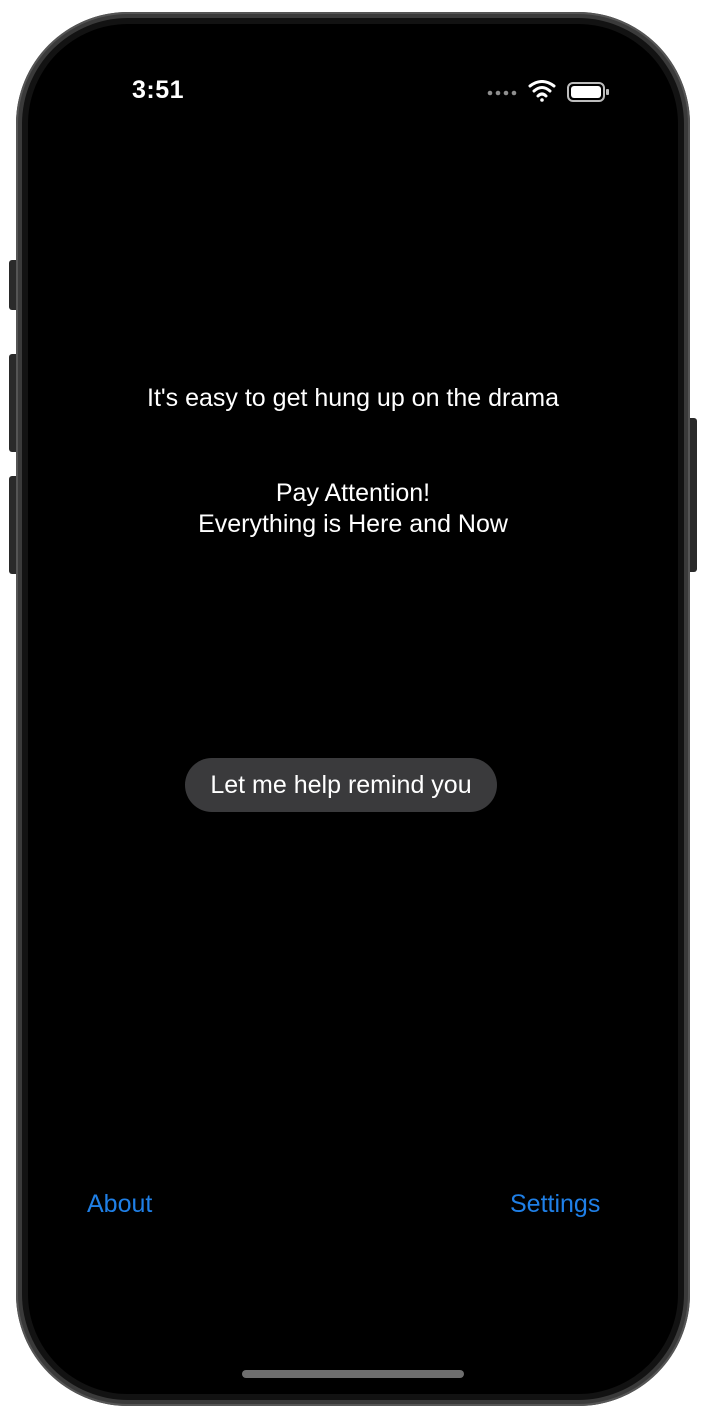 The width and height of the screenshot is (706, 1418). I want to click on tagline-text: It's easy to get hung up on the drama, so click(353, 398).